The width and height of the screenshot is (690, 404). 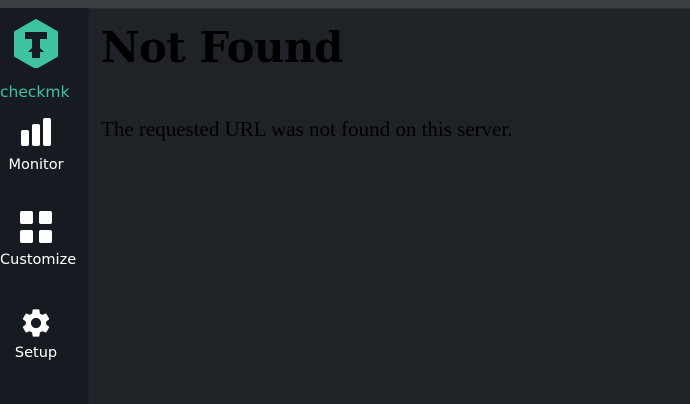 I want to click on checkmk-logo: checkmk, so click(x=44, y=60).